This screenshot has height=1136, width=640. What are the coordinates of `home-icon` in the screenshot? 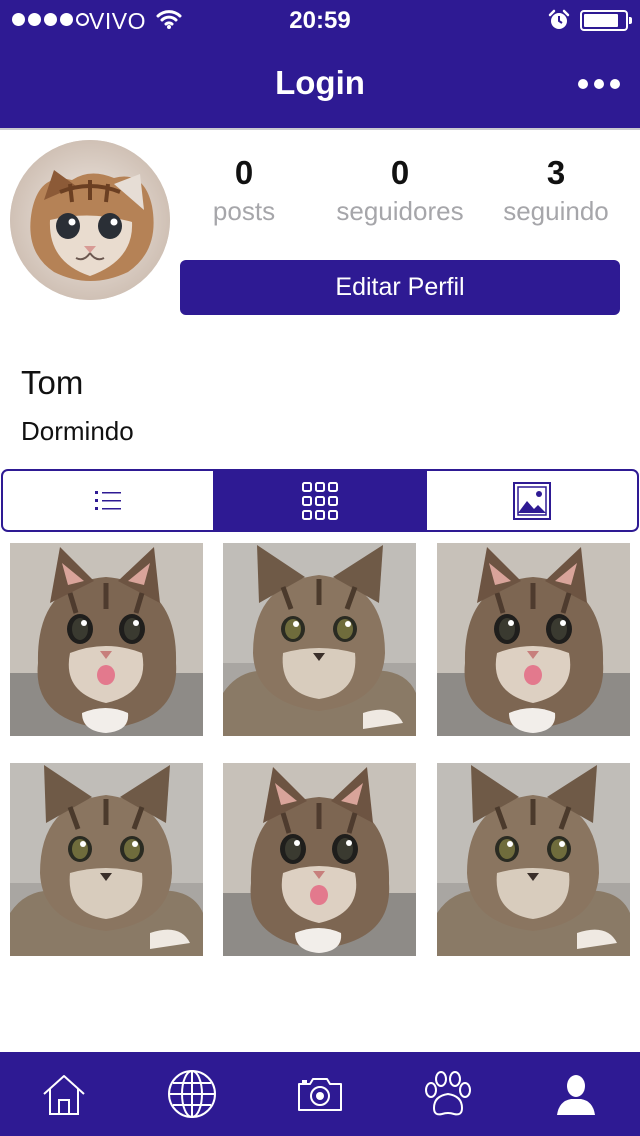 It's located at (64, 1095).